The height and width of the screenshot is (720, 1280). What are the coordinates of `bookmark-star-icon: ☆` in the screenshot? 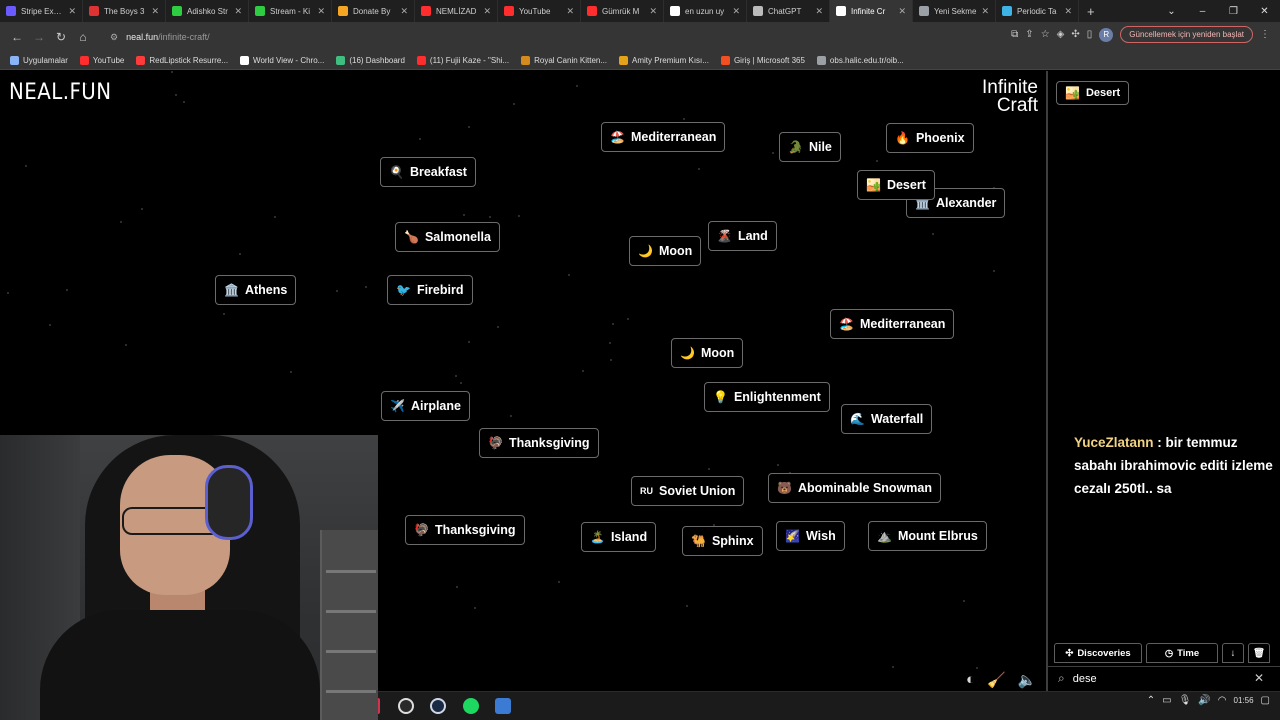 It's located at (1045, 34).